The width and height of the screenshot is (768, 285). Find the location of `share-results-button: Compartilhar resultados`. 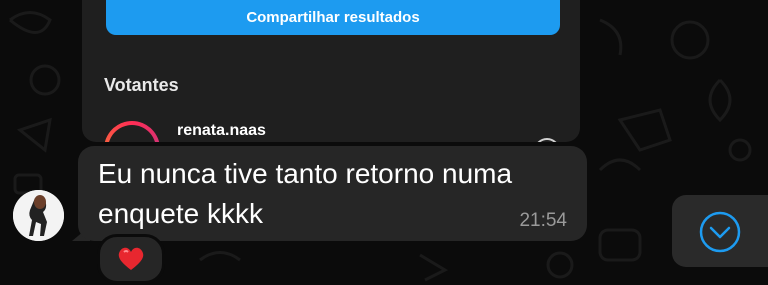

share-results-button: Compartilhar resultados is located at coordinates (333, 17).